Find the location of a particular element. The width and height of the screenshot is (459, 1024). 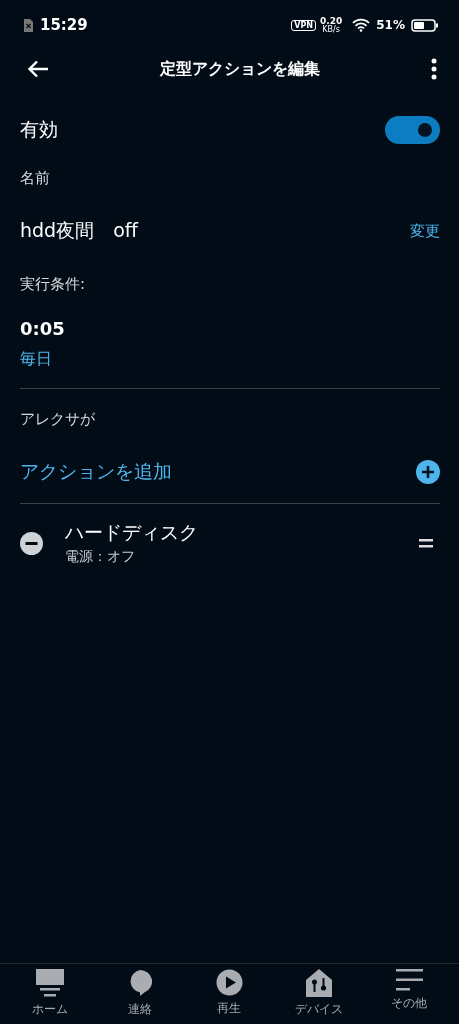

menu-icon is located at coordinates (409, 980).